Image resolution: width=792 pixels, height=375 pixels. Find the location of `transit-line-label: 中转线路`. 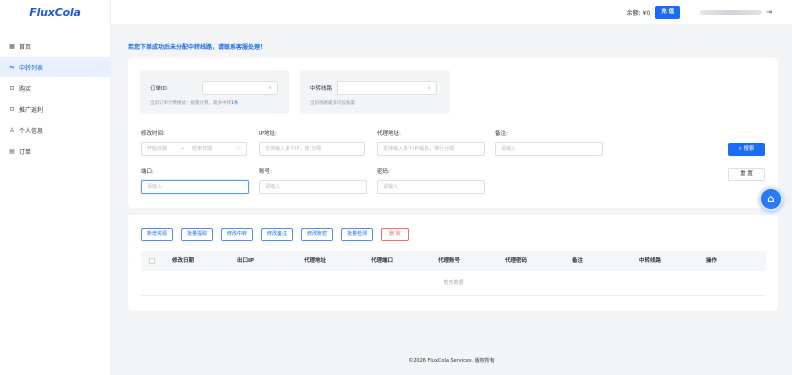

transit-line-label: 中转线路 is located at coordinates (321, 89).